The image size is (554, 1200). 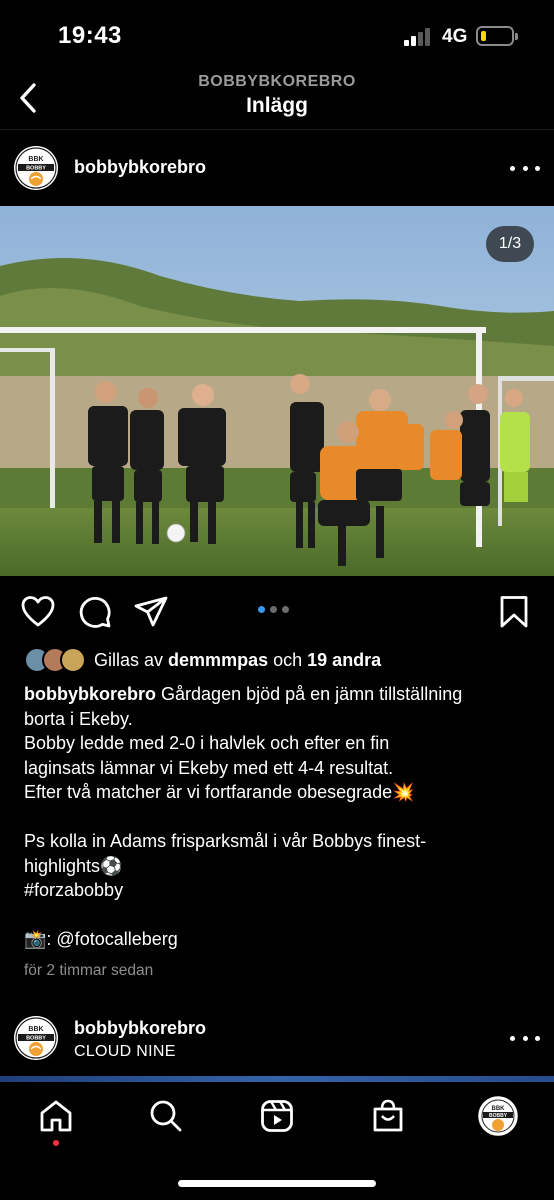 What do you see at coordinates (277, 1141) in the screenshot?
I see `bottom-navigation: BBK BOBBY` at bounding box center [277, 1141].